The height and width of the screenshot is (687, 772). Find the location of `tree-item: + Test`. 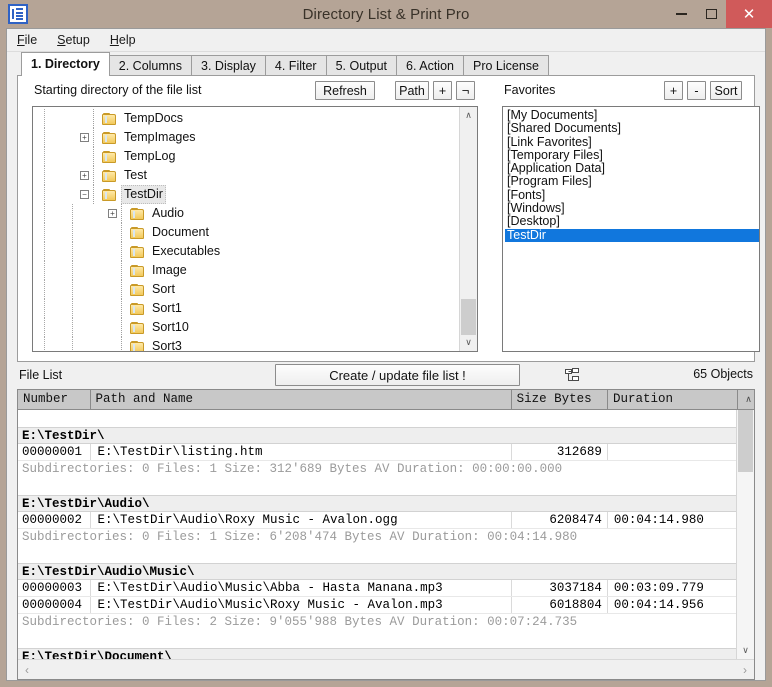

tree-item: + Test is located at coordinates (246, 175).